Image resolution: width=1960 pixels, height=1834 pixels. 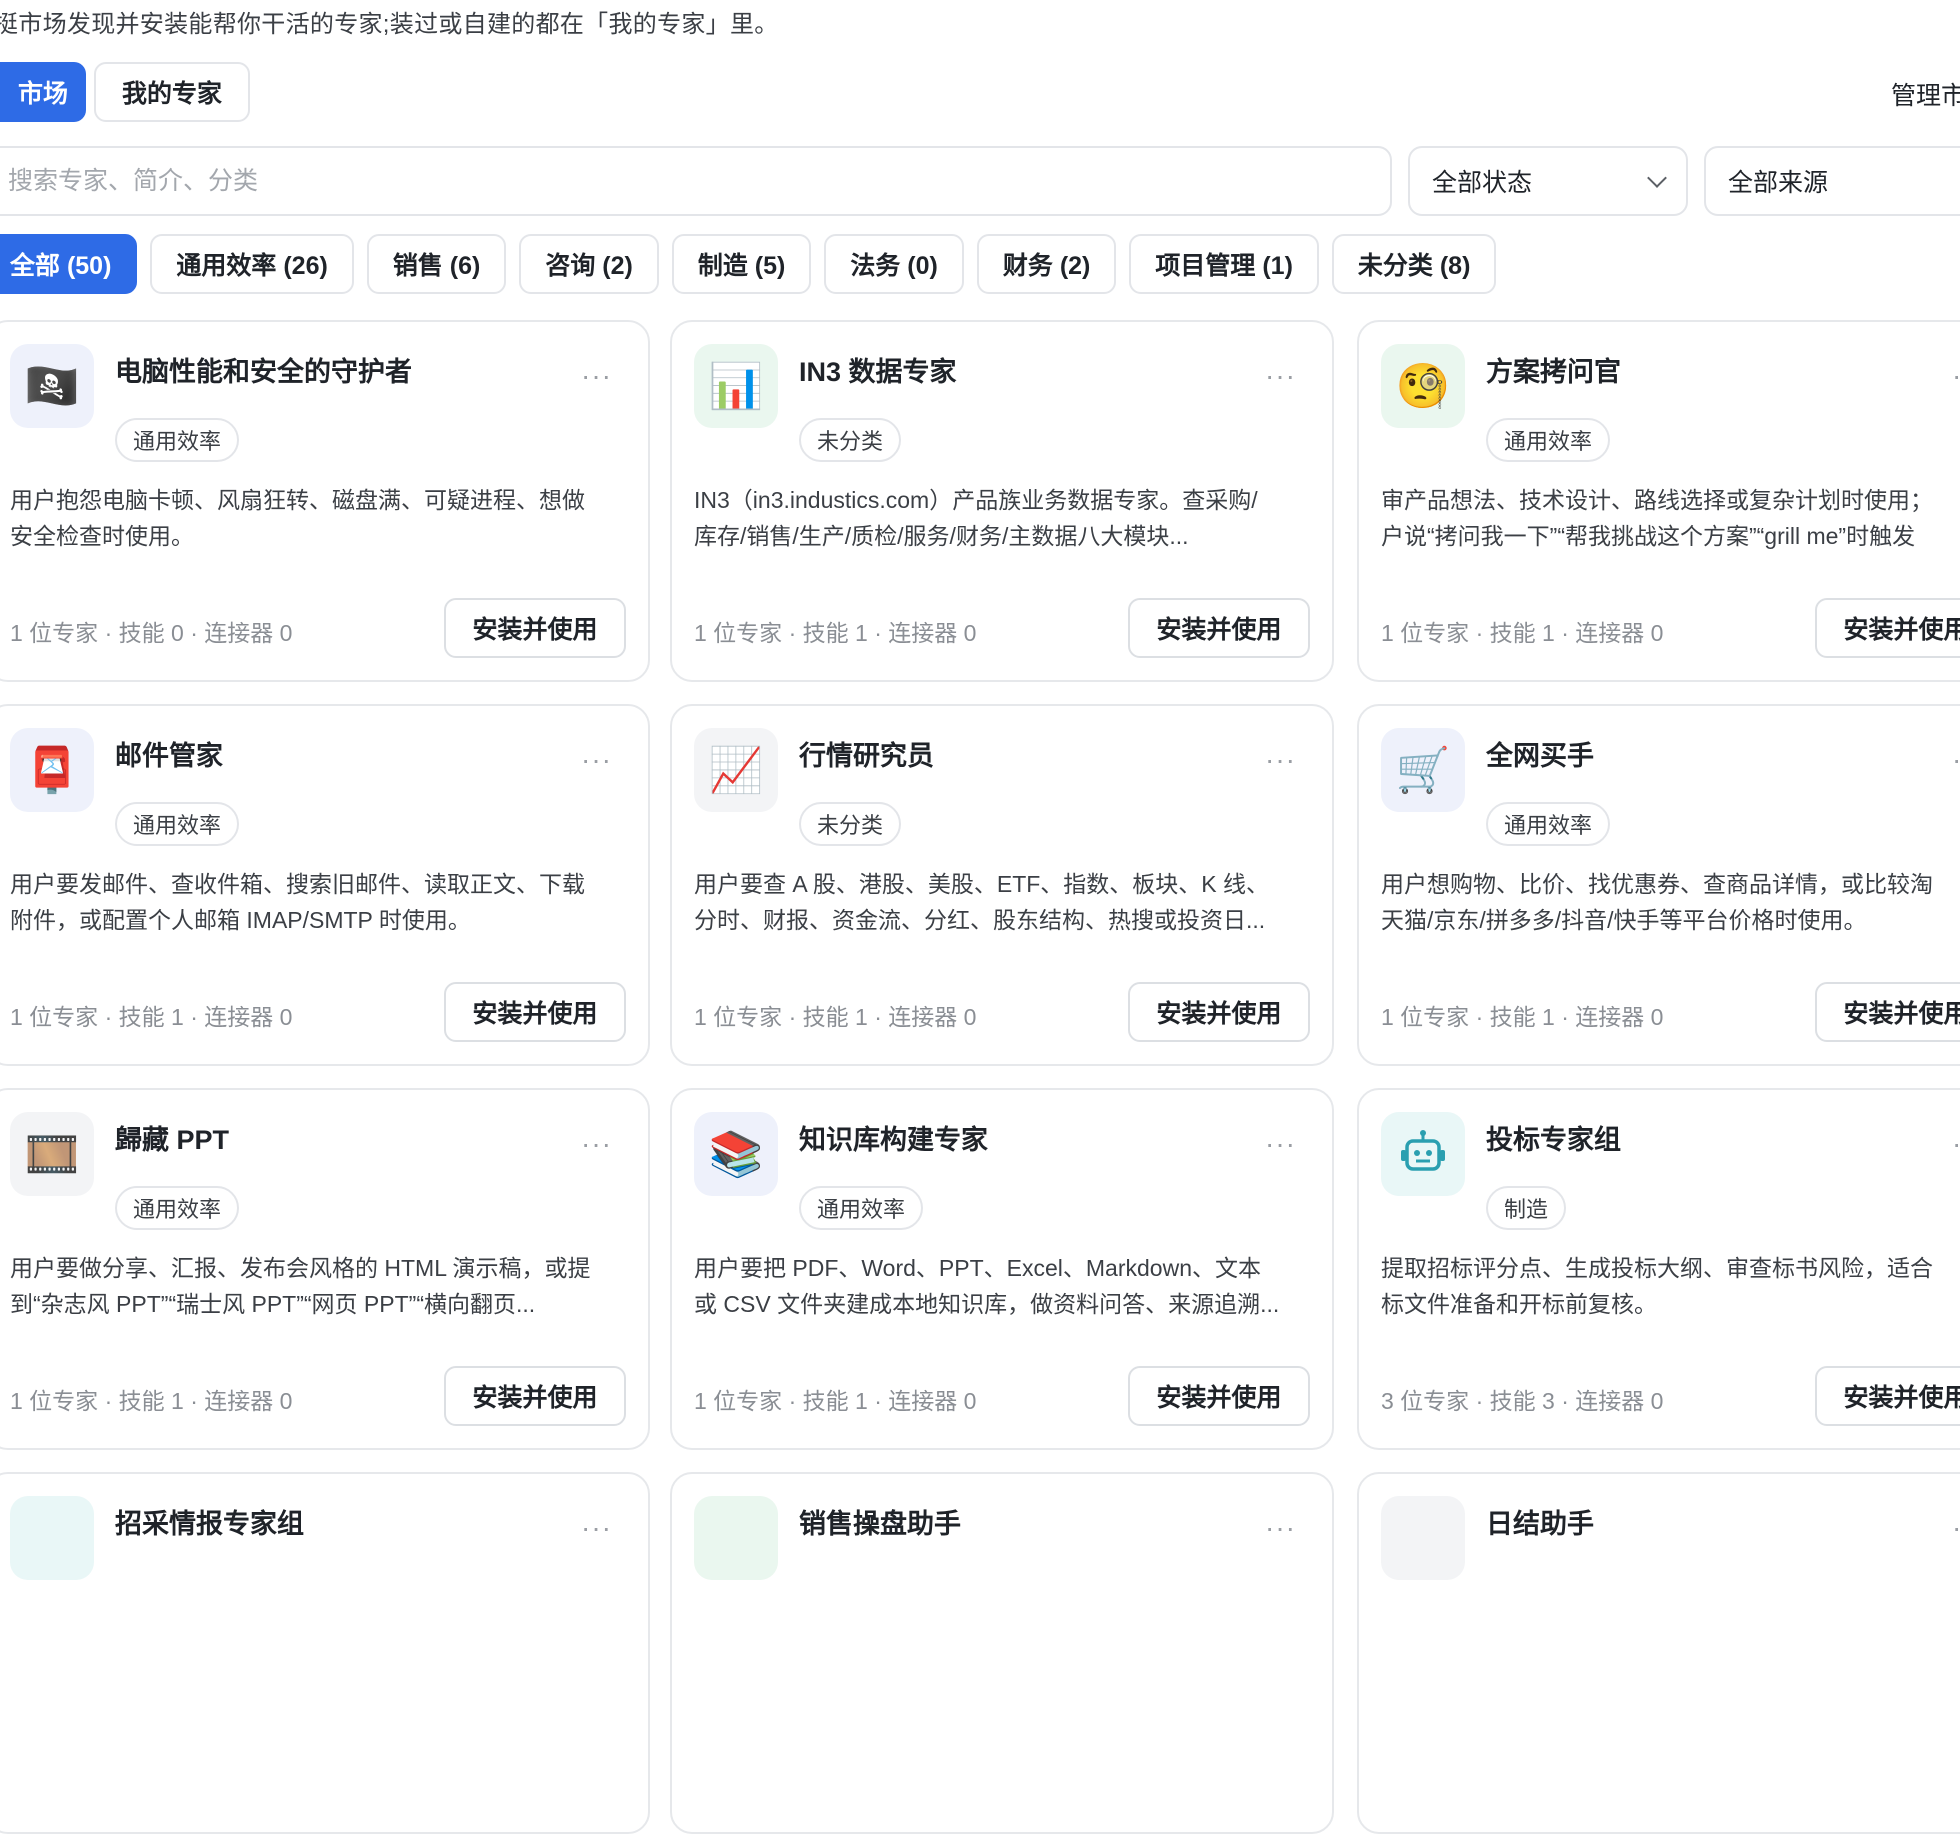 What do you see at coordinates (1482, 183) in the screenshot?
I see `status-select-value: 全部状态` at bounding box center [1482, 183].